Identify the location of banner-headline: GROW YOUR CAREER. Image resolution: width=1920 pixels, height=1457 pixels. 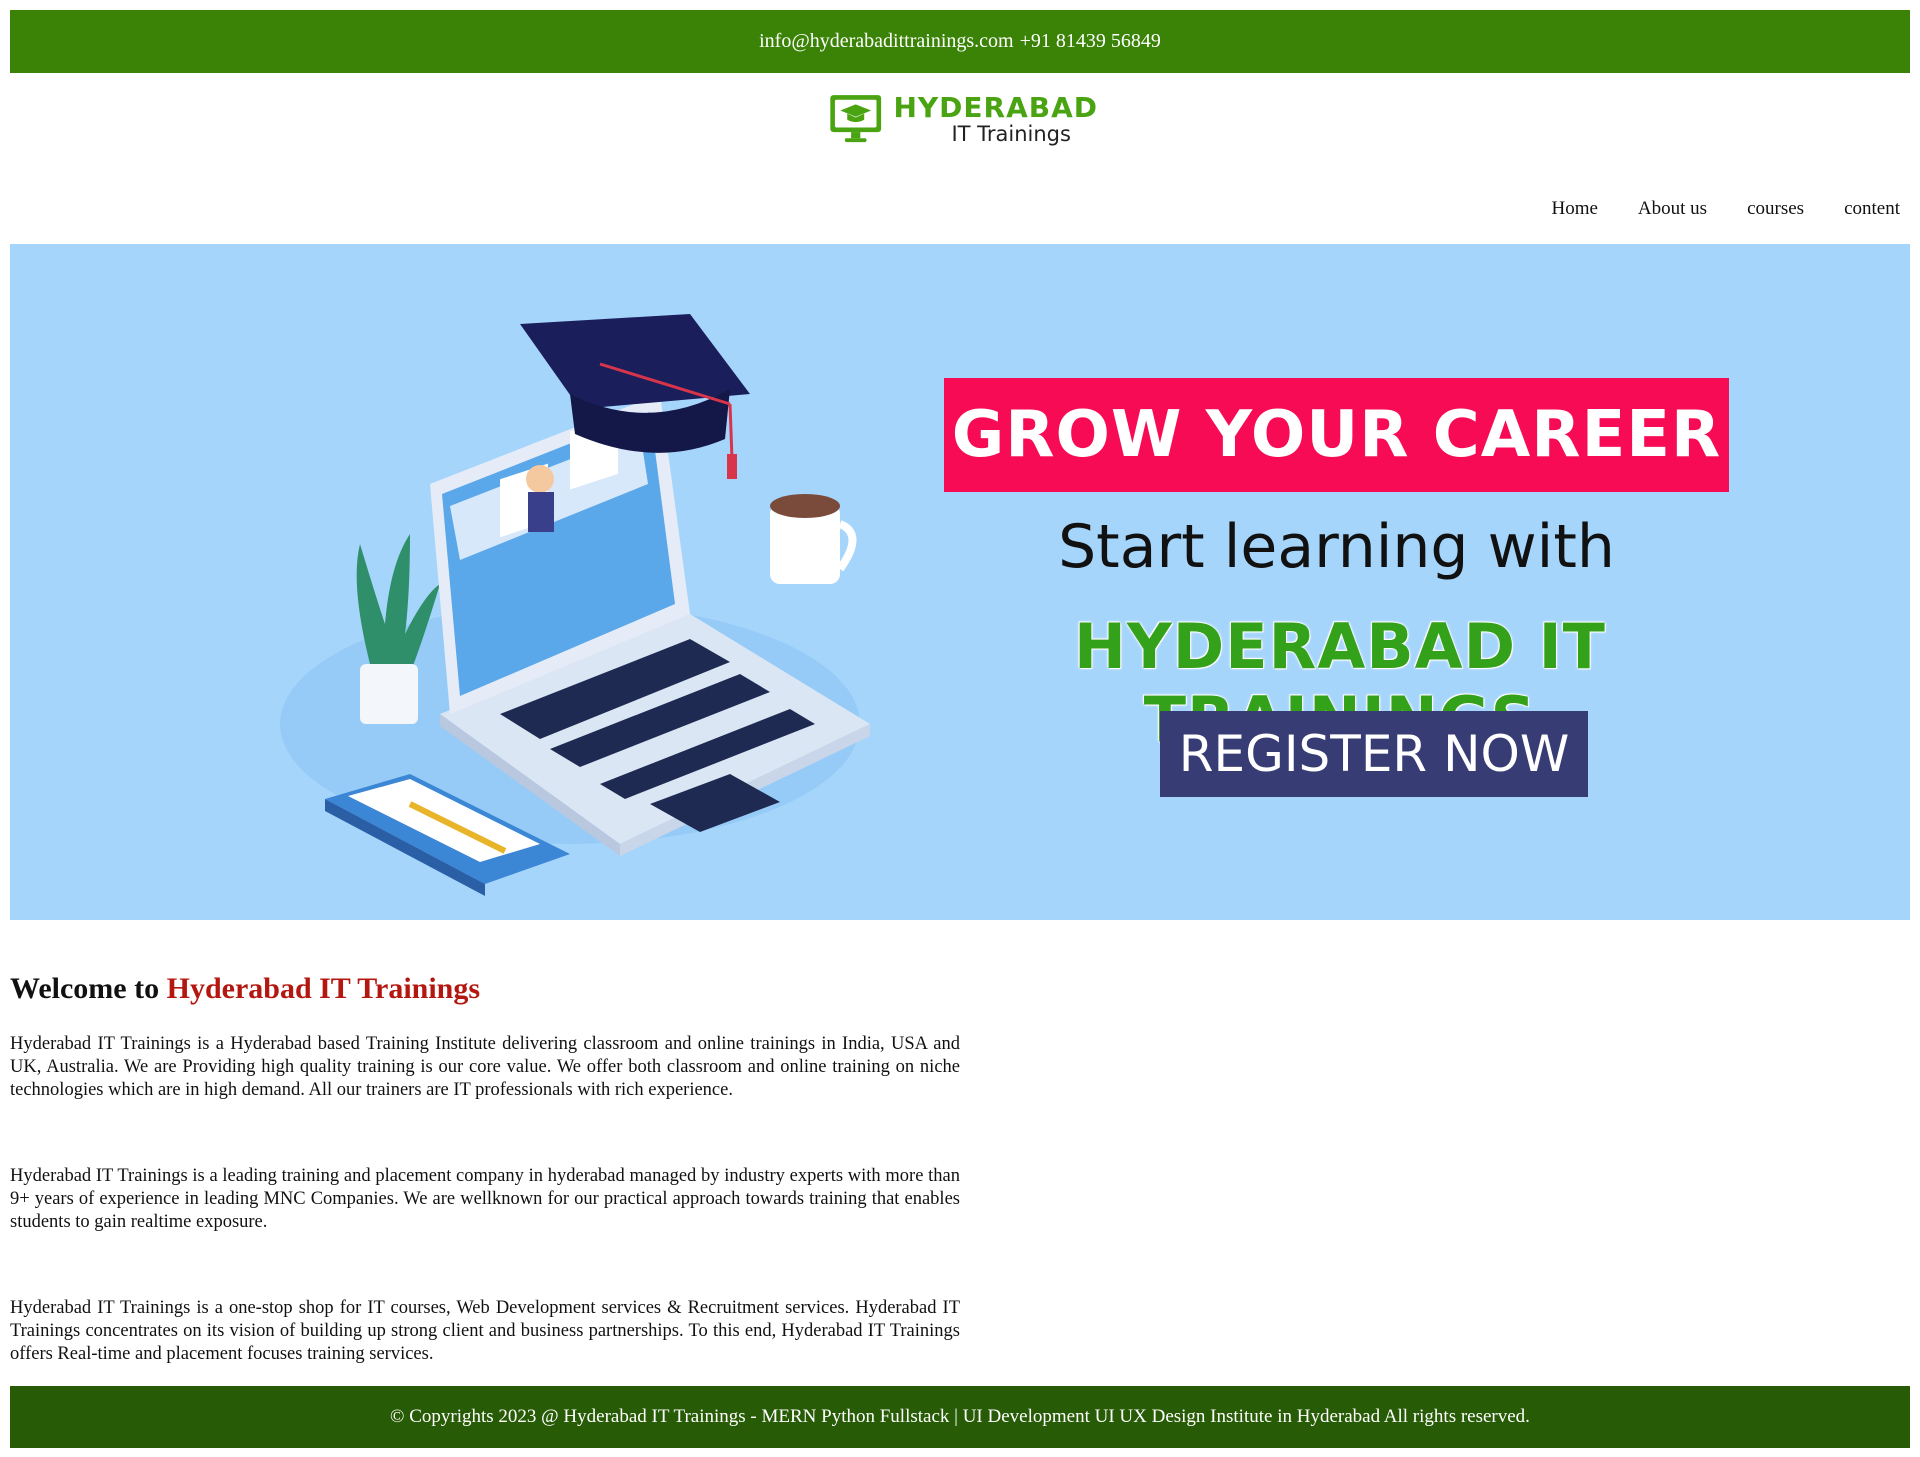
(1336, 435).